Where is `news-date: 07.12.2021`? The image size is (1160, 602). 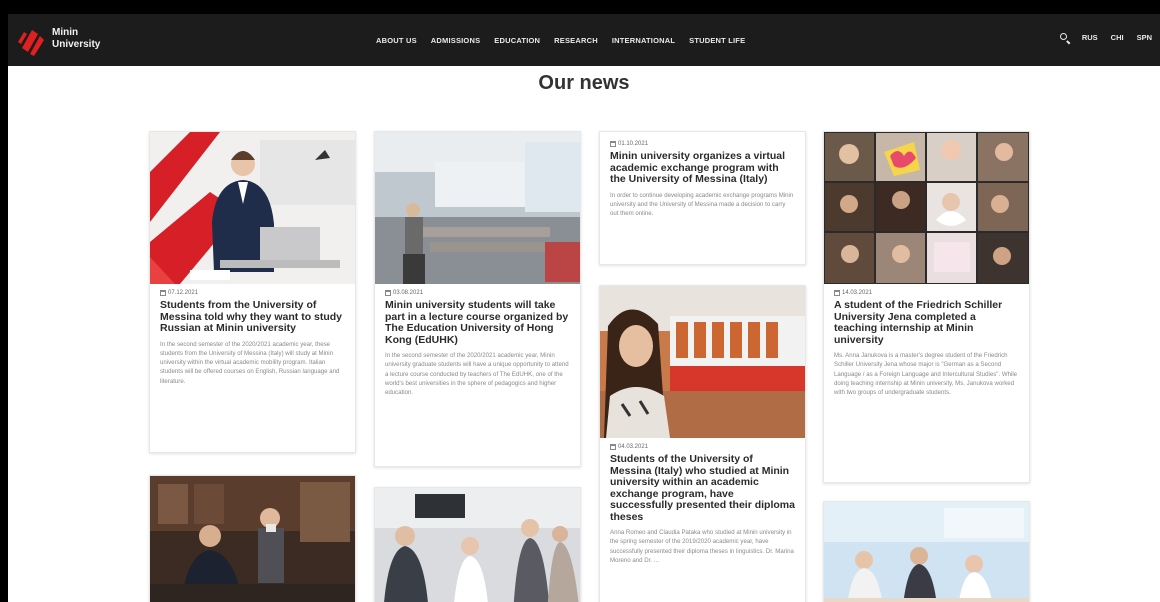 news-date: 07.12.2021 is located at coordinates (252, 293).